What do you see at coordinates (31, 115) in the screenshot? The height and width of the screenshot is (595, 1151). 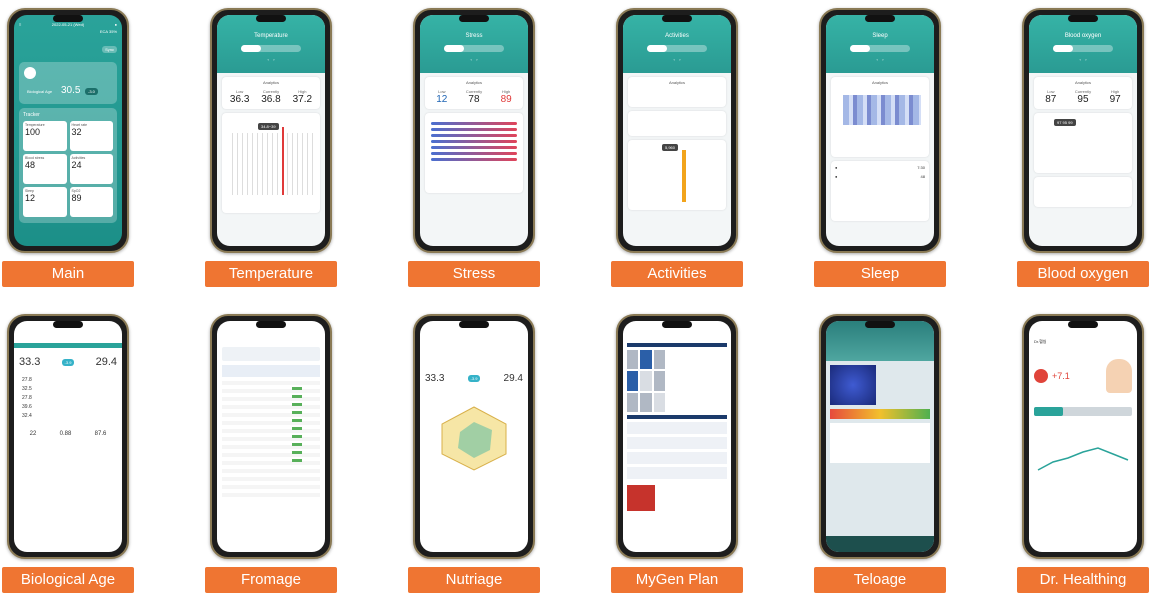 I see `tracker-title: Tracker` at bounding box center [31, 115].